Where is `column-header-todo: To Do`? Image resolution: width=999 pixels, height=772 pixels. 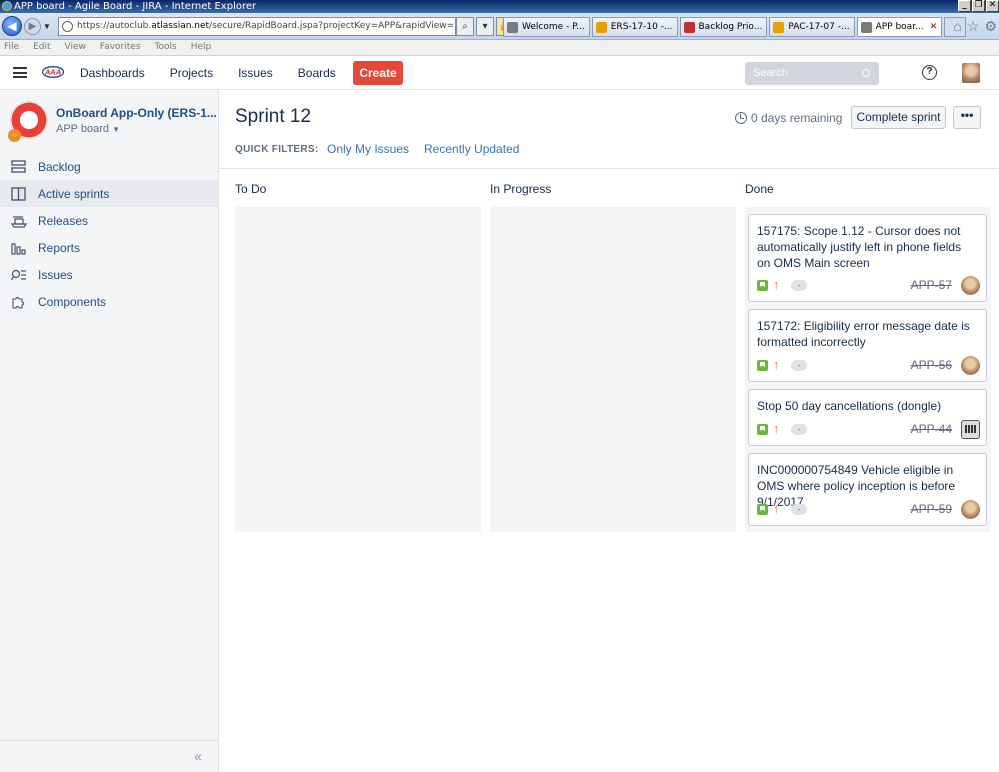 column-header-todo: To Do is located at coordinates (251, 189).